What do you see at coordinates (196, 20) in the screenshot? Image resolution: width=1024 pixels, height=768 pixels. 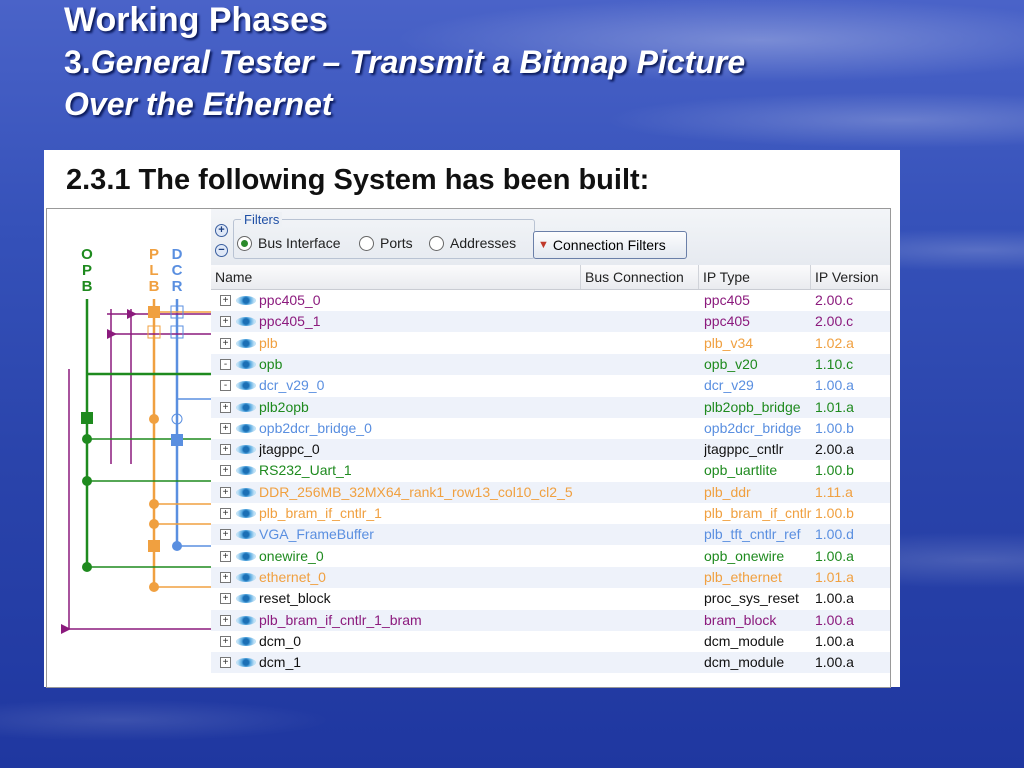 I see `title-line-1: Working Phases` at bounding box center [196, 20].